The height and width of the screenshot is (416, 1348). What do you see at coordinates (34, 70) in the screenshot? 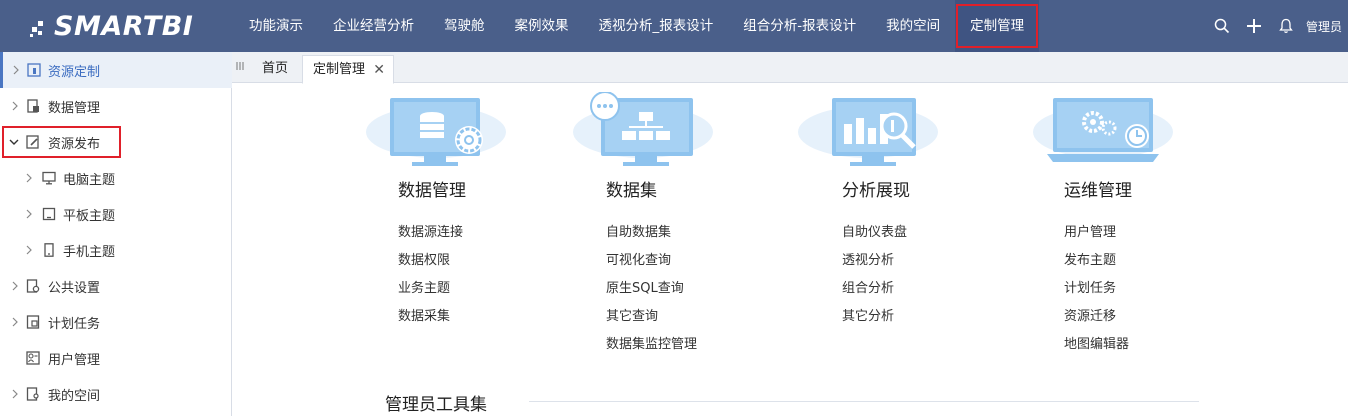
I see `resource-custom-icon` at bounding box center [34, 70].